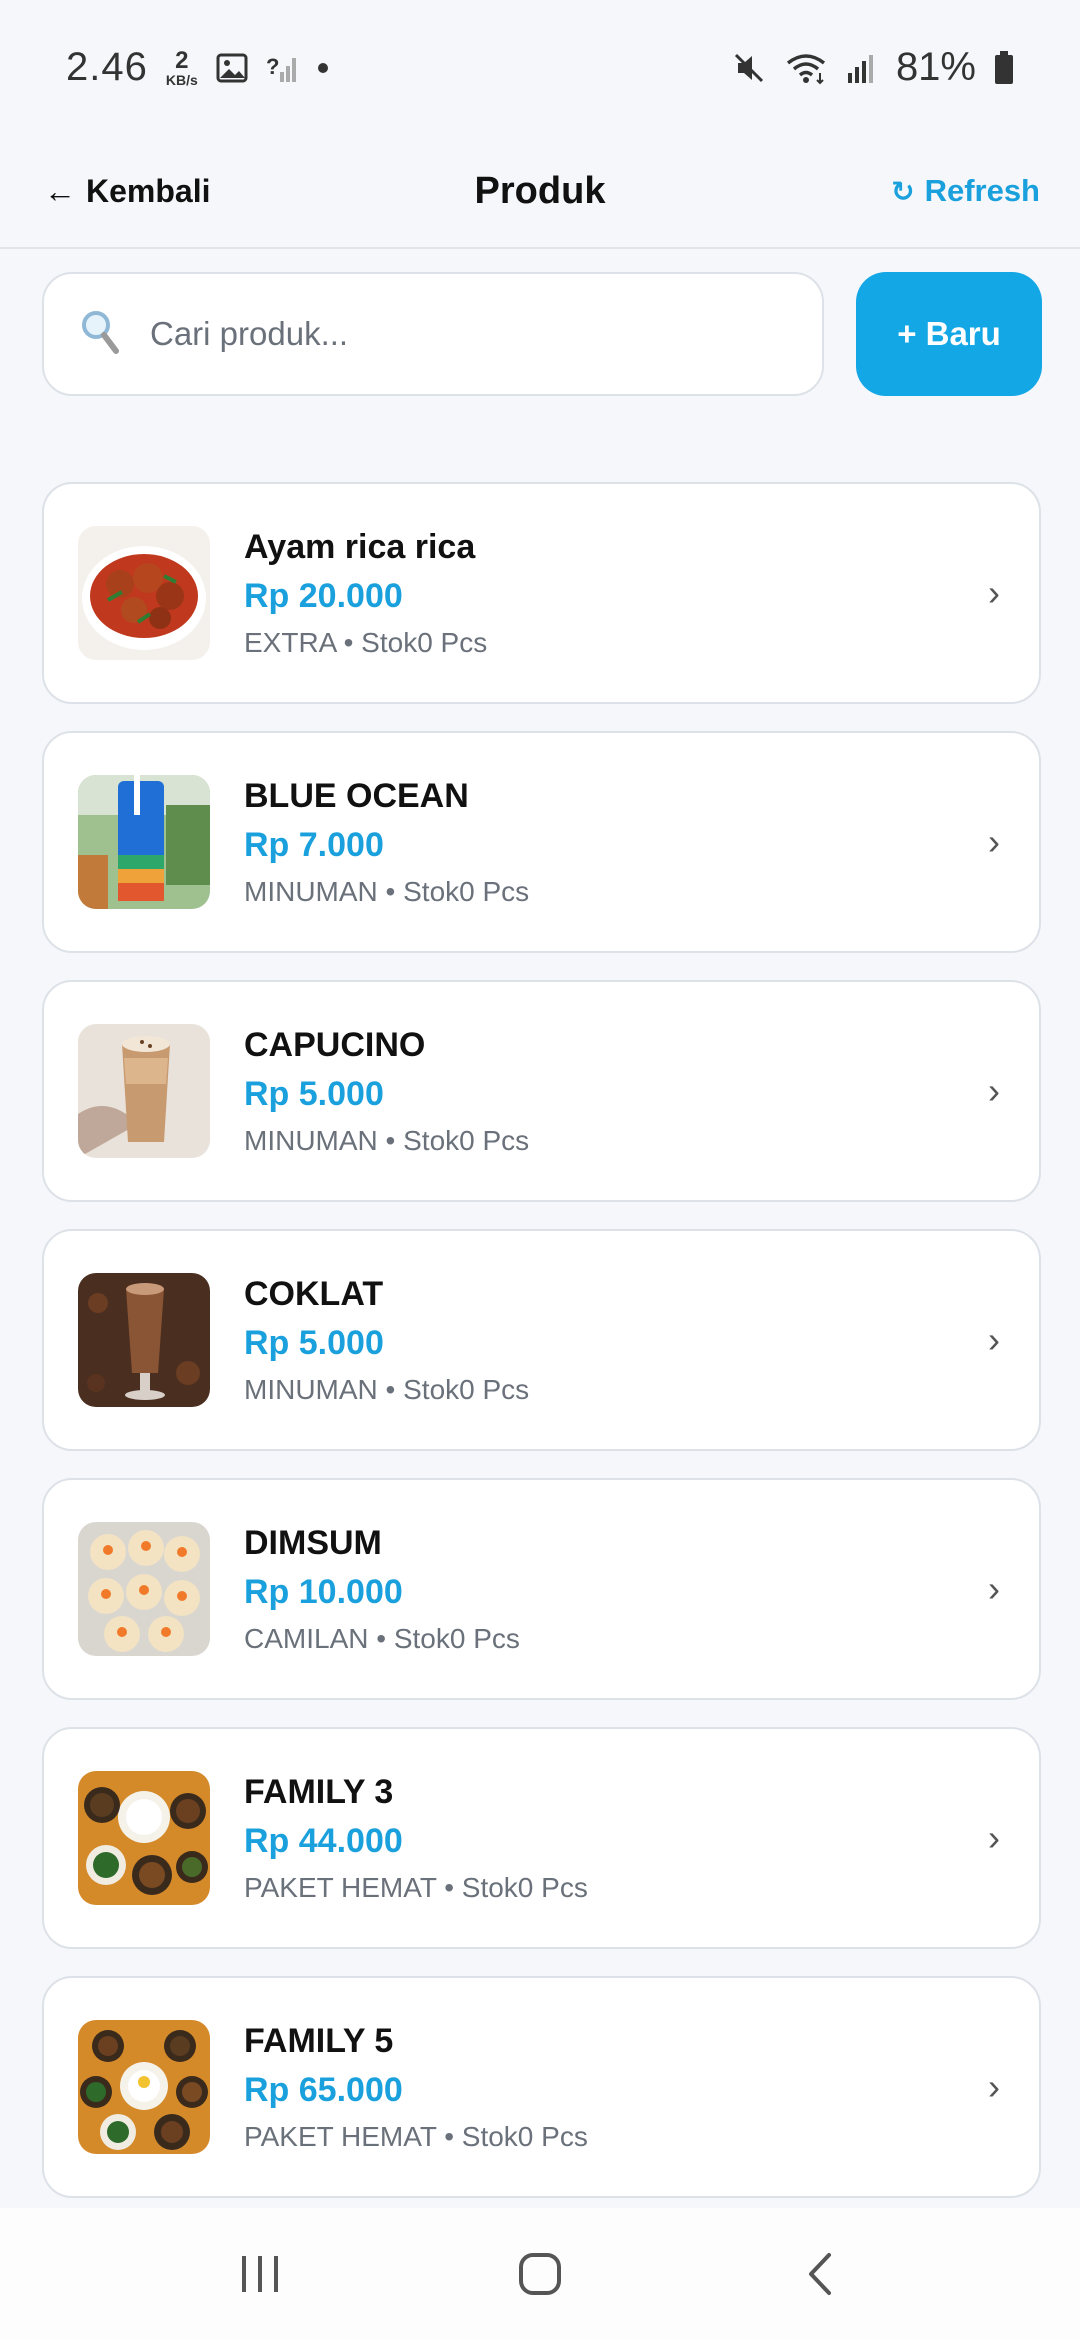 This screenshot has width=1080, height=2340. What do you see at coordinates (323, 2090) in the screenshot?
I see `product-price: Rp 65.000` at bounding box center [323, 2090].